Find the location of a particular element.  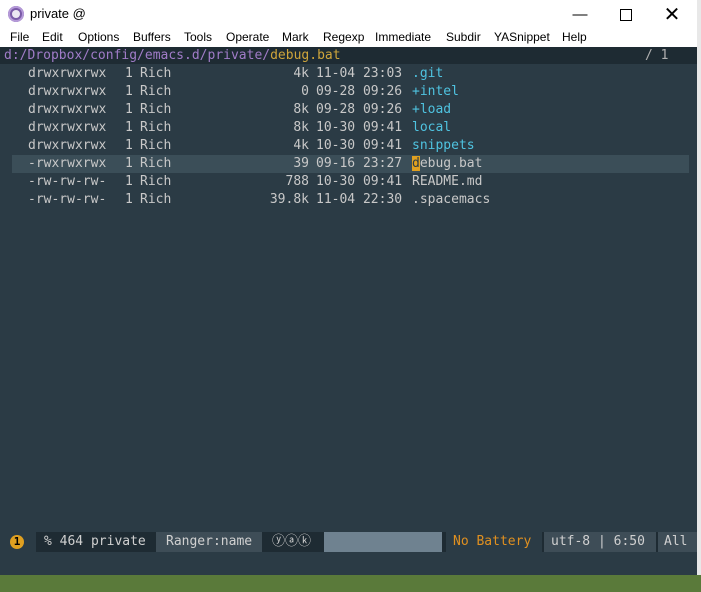

modeline-spacer is located at coordinates (383, 542).